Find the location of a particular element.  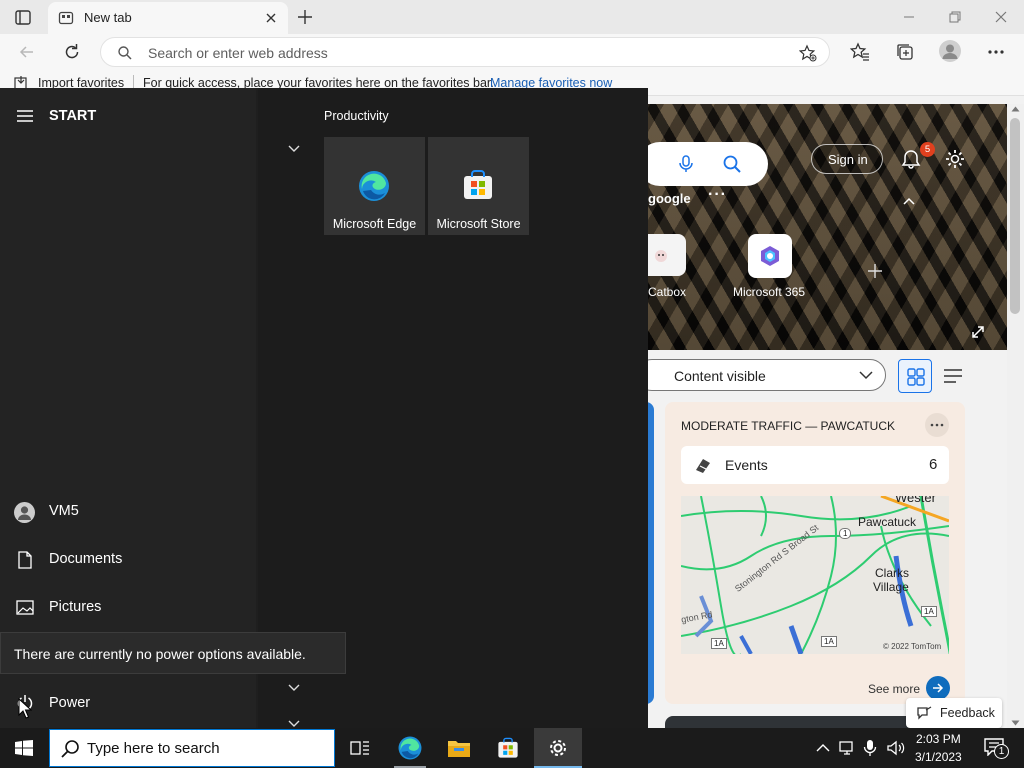

profile-icon is located at coordinates (950, 51).